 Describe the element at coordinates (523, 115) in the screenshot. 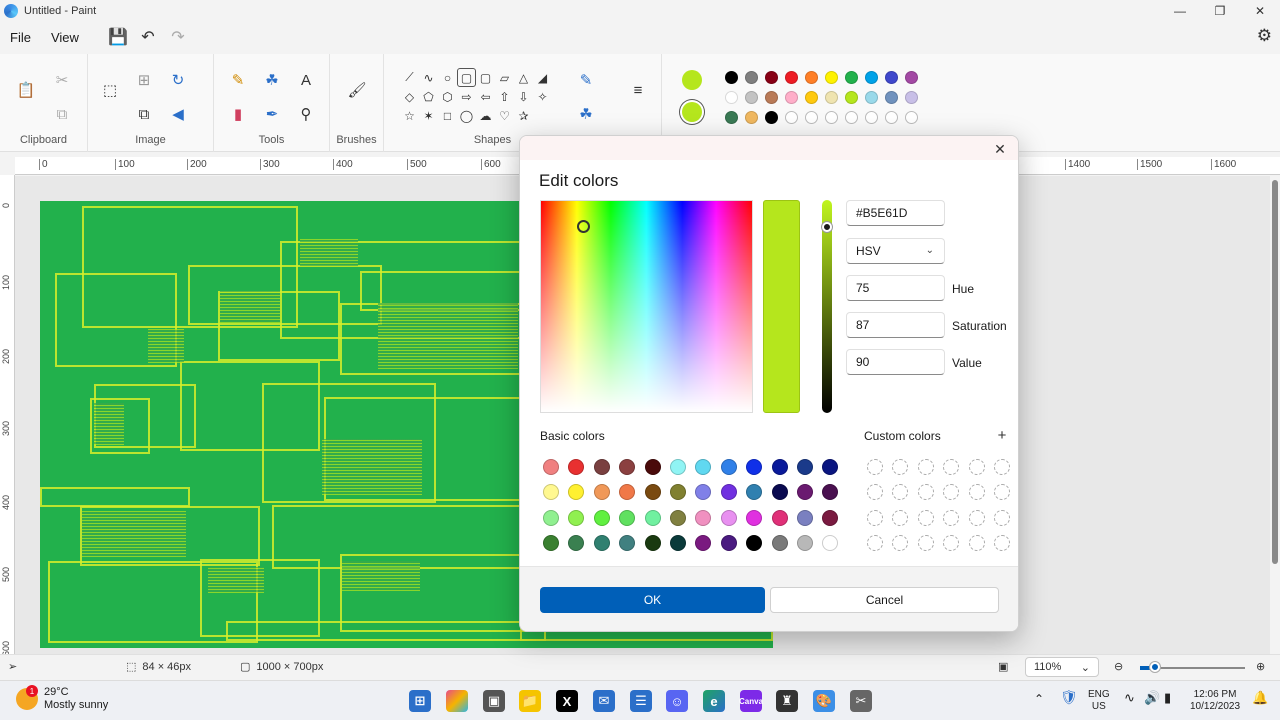

I see `lightning-shape-icon: ✰` at that location.